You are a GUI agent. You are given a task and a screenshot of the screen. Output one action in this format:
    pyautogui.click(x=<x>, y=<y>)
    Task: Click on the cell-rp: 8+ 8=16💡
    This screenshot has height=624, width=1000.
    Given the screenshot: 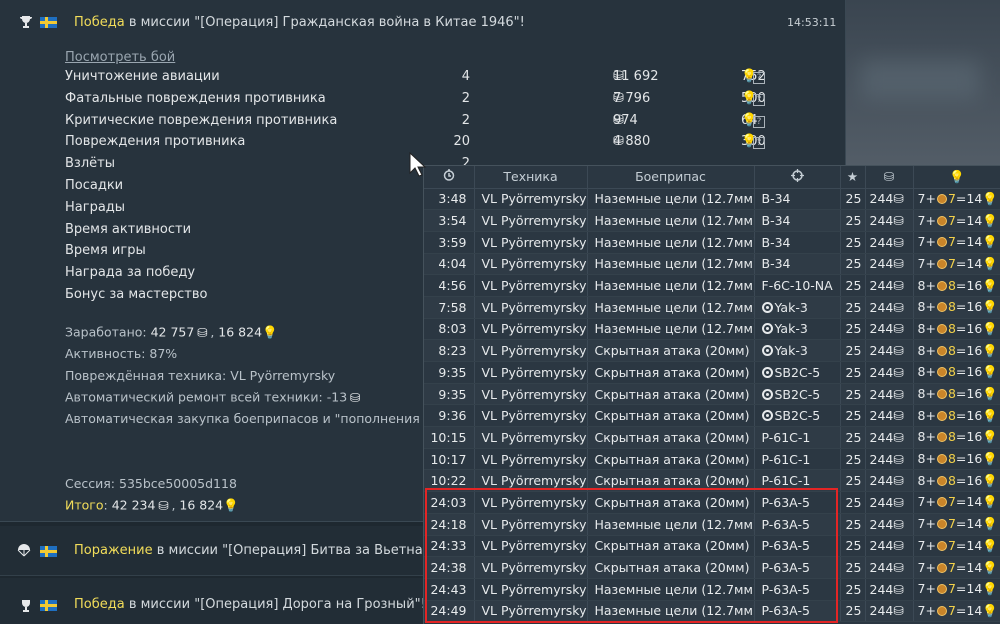 What is the action you would take?
    pyautogui.click(x=956, y=437)
    